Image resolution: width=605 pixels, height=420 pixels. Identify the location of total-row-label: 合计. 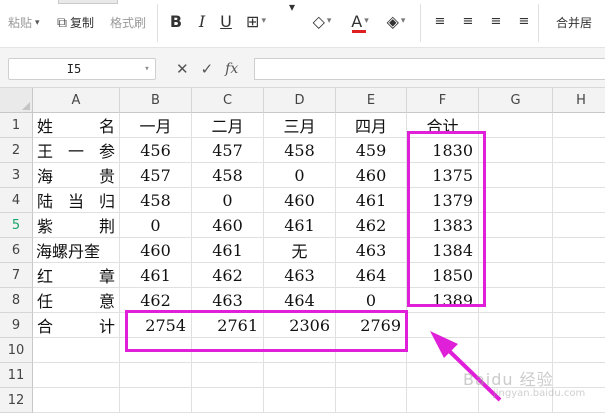
(76, 325).